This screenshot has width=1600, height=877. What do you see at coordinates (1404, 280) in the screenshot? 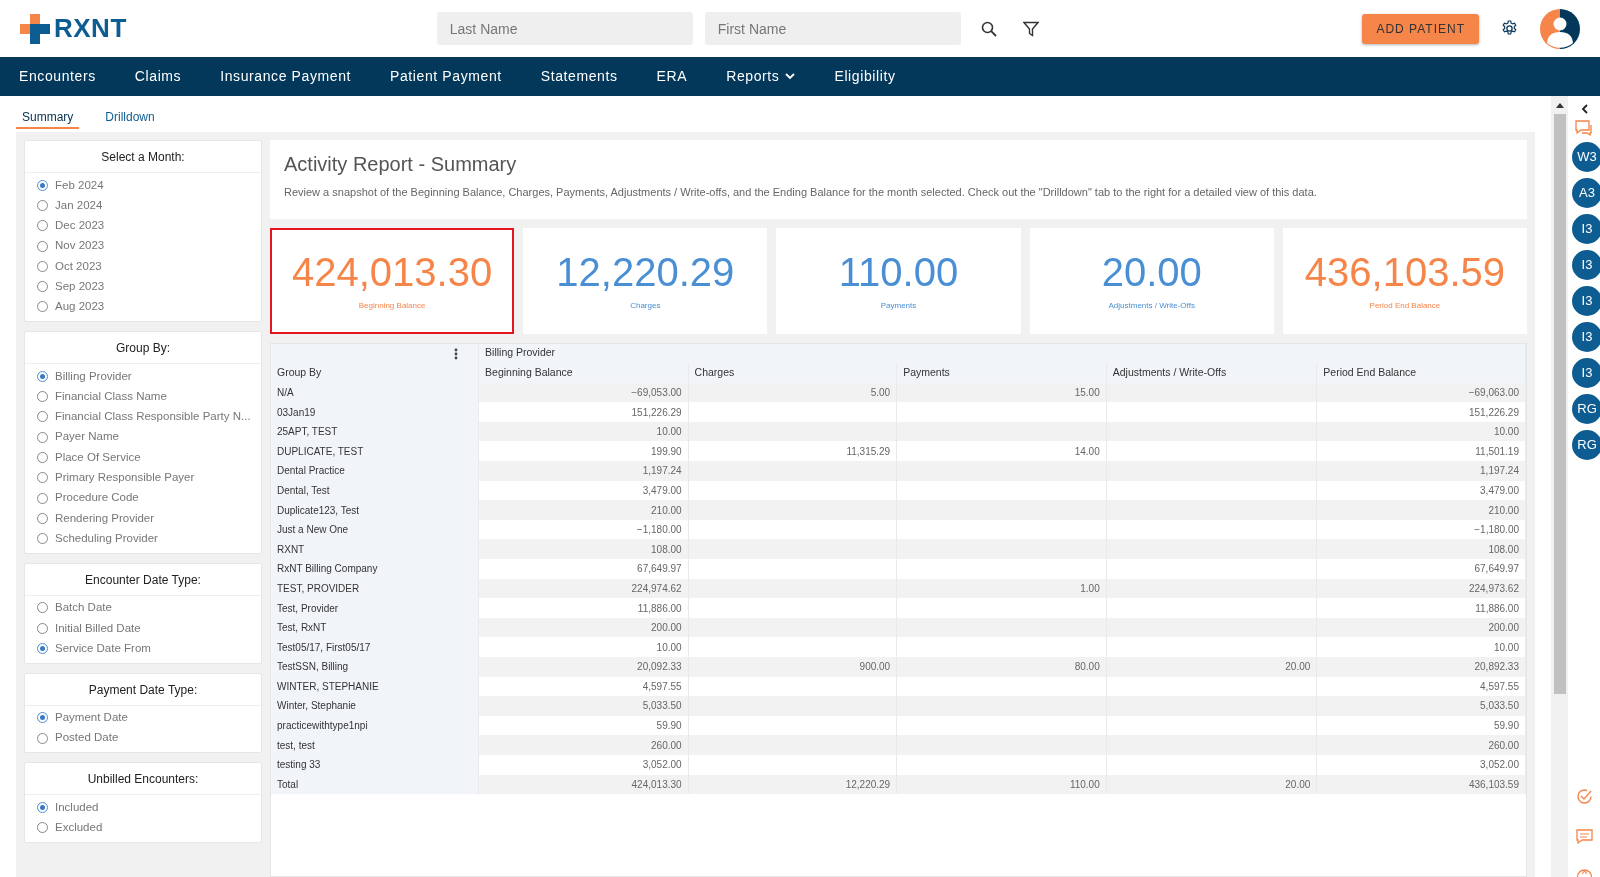
I see `stat-card: 436,103.59 Period End Balance` at bounding box center [1404, 280].